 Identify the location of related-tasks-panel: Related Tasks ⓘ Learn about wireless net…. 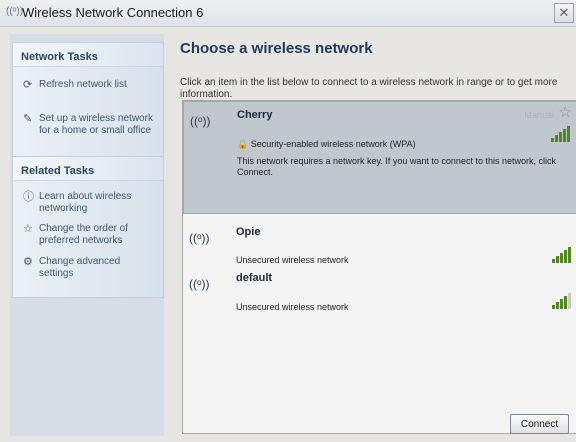
(88, 227).